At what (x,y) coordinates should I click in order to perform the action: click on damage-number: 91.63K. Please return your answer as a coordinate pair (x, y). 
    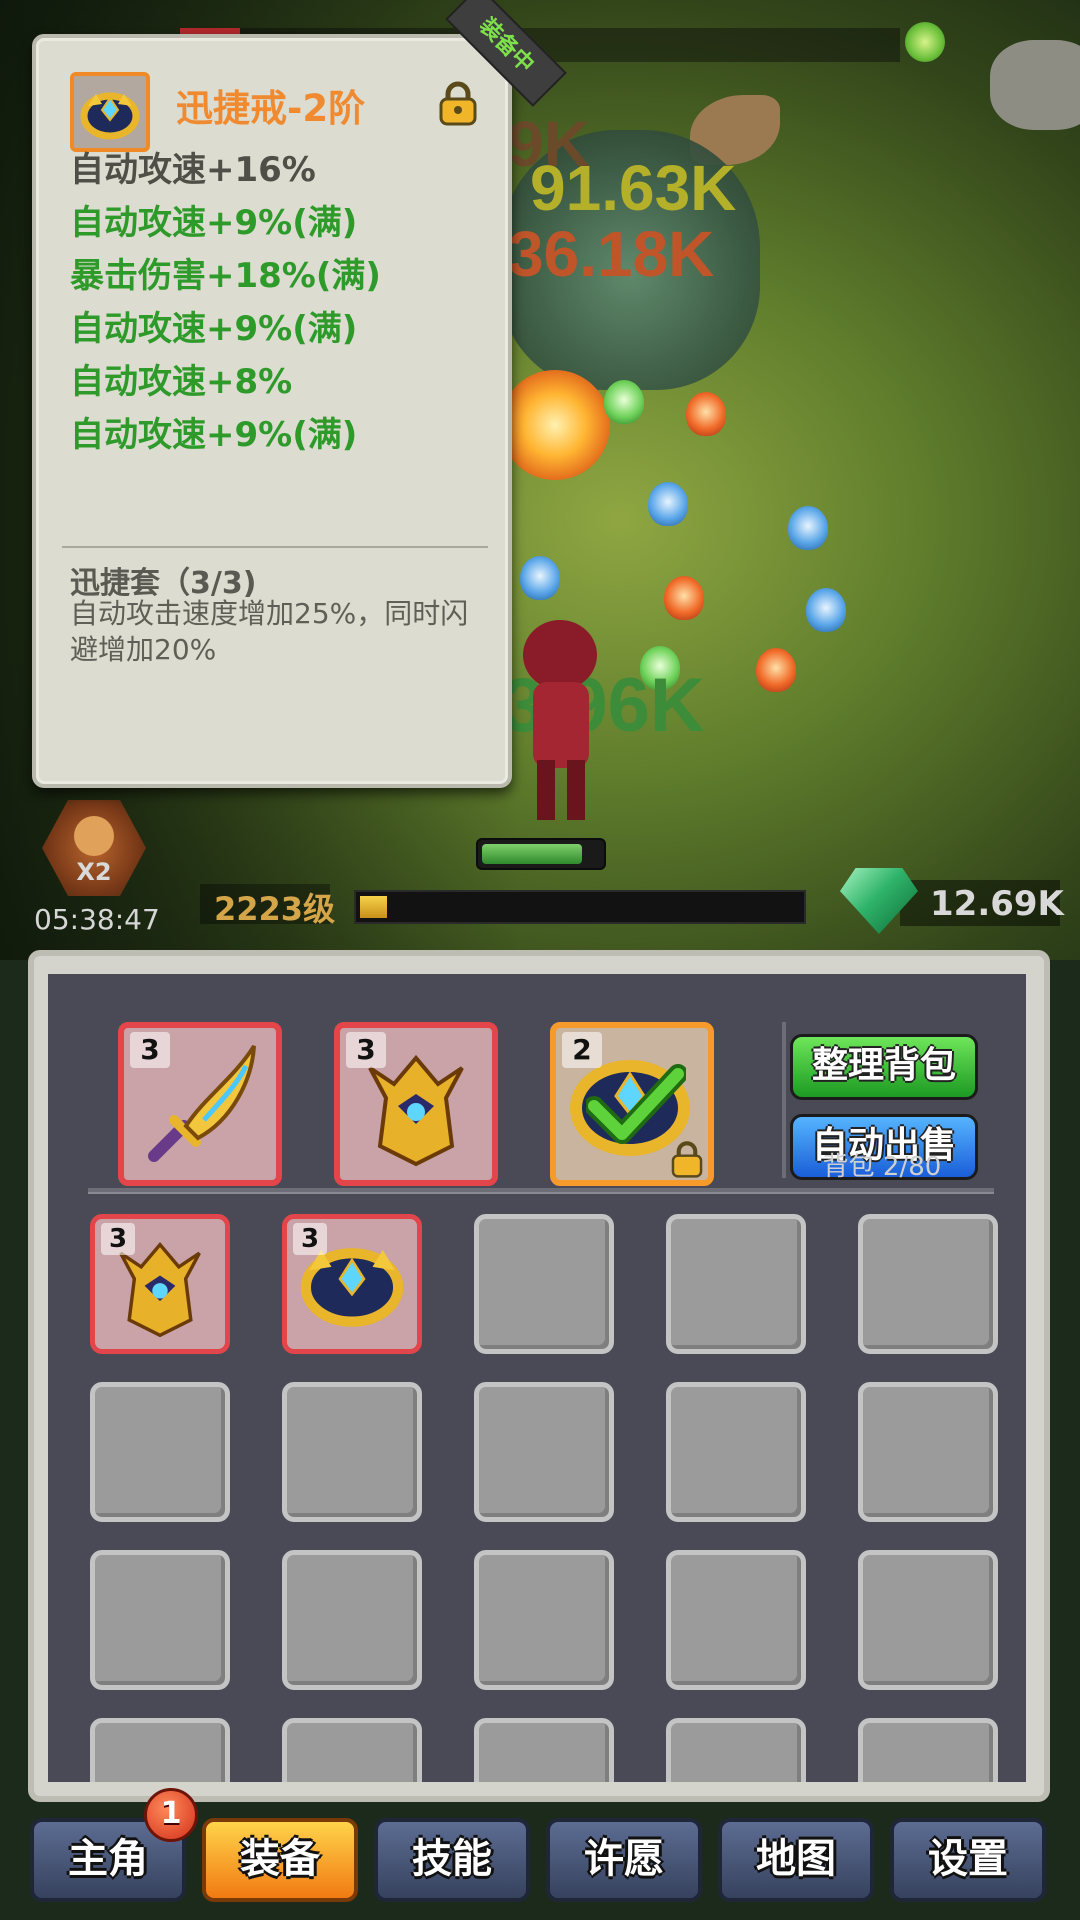
    Looking at the image, I should click on (633, 188).